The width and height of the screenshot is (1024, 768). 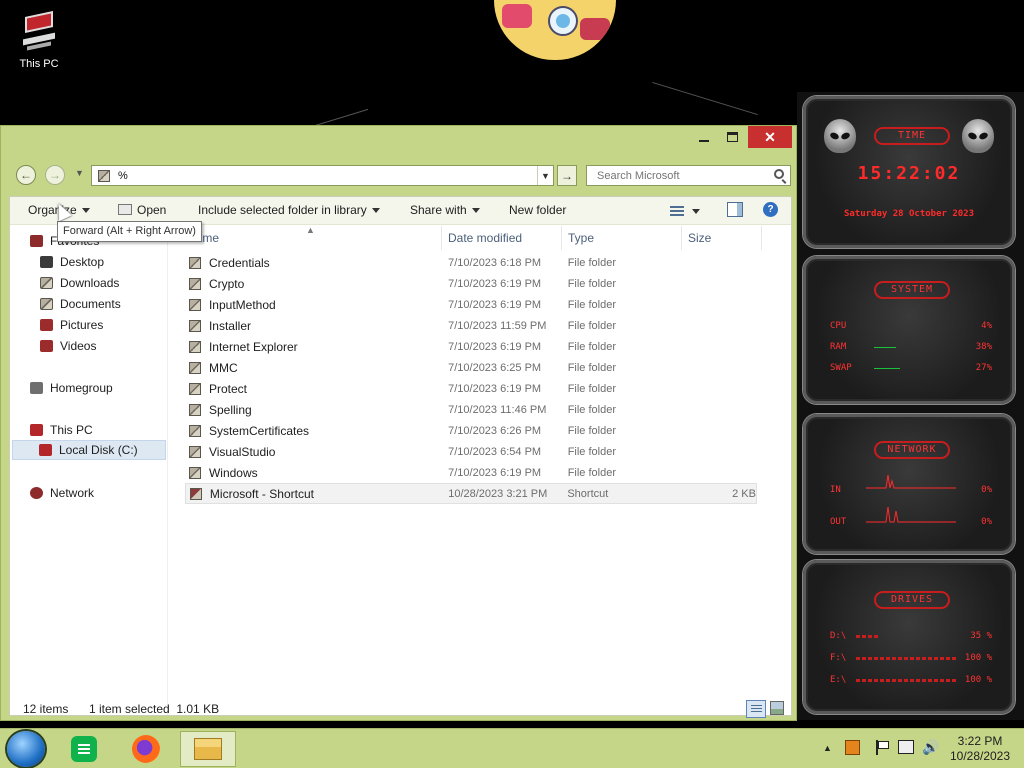 I want to click on search-input, so click(x=680, y=175).